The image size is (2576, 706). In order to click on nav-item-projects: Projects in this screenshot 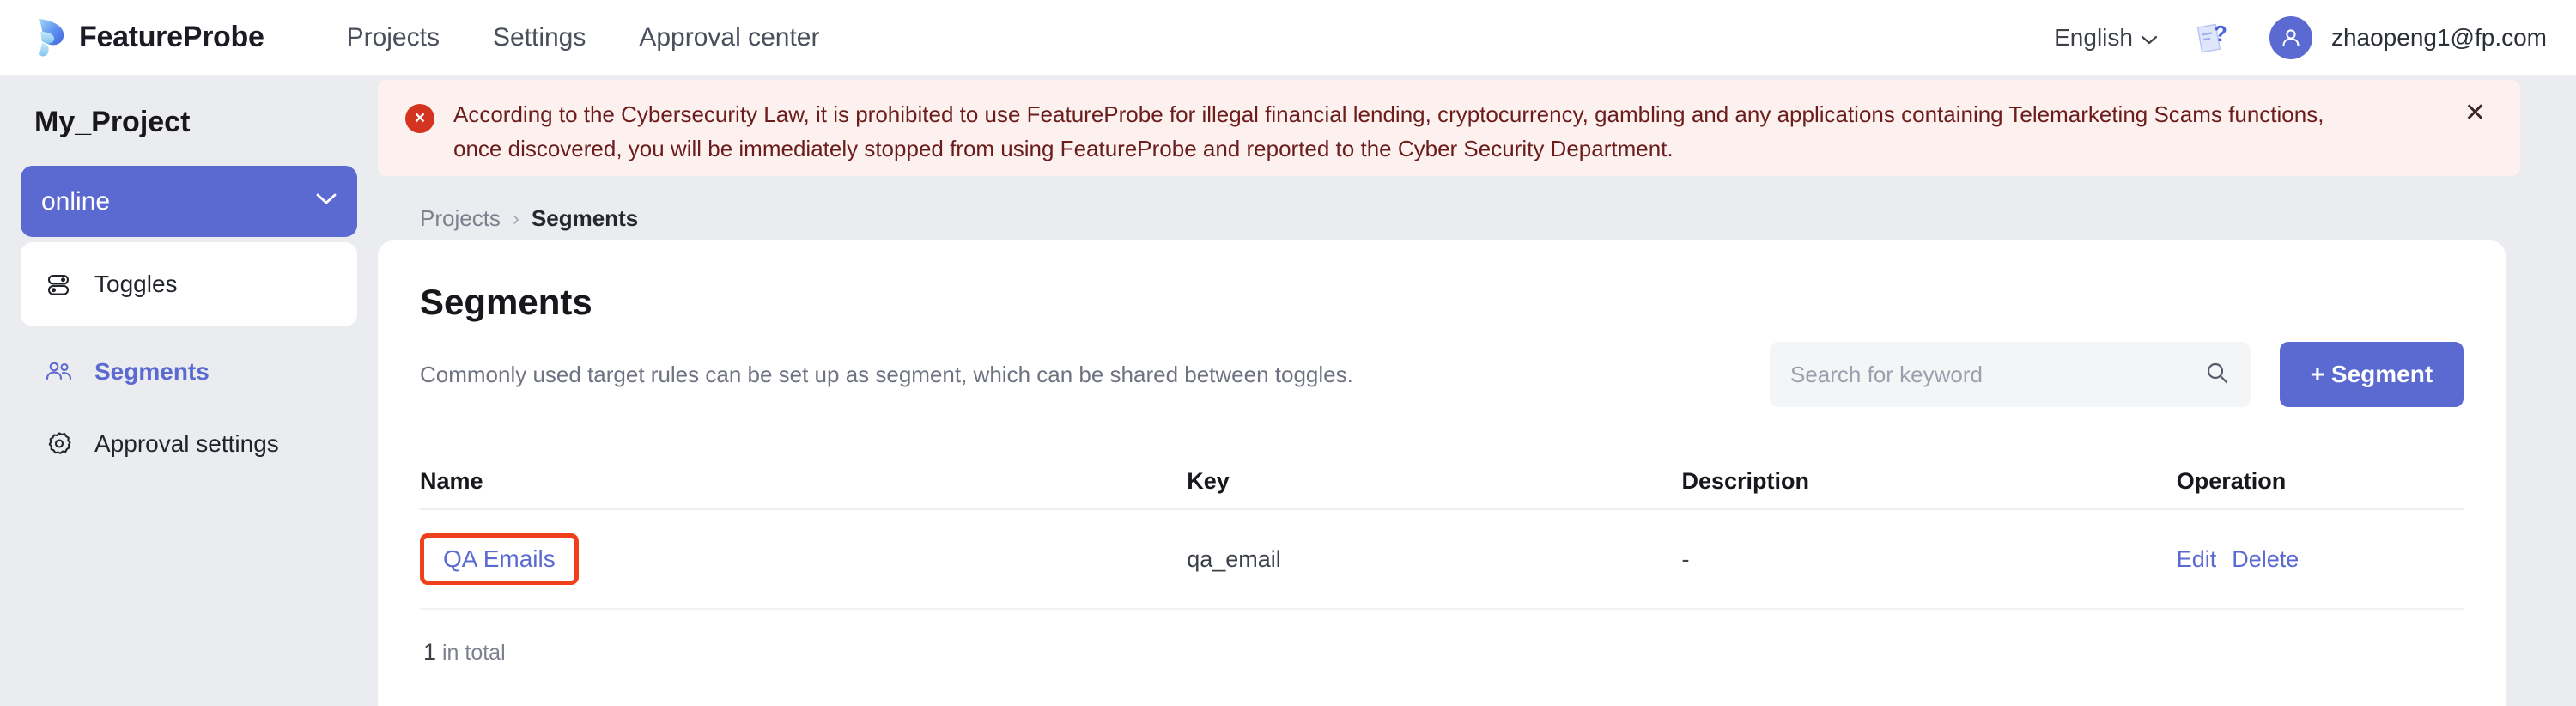, I will do `click(393, 37)`.